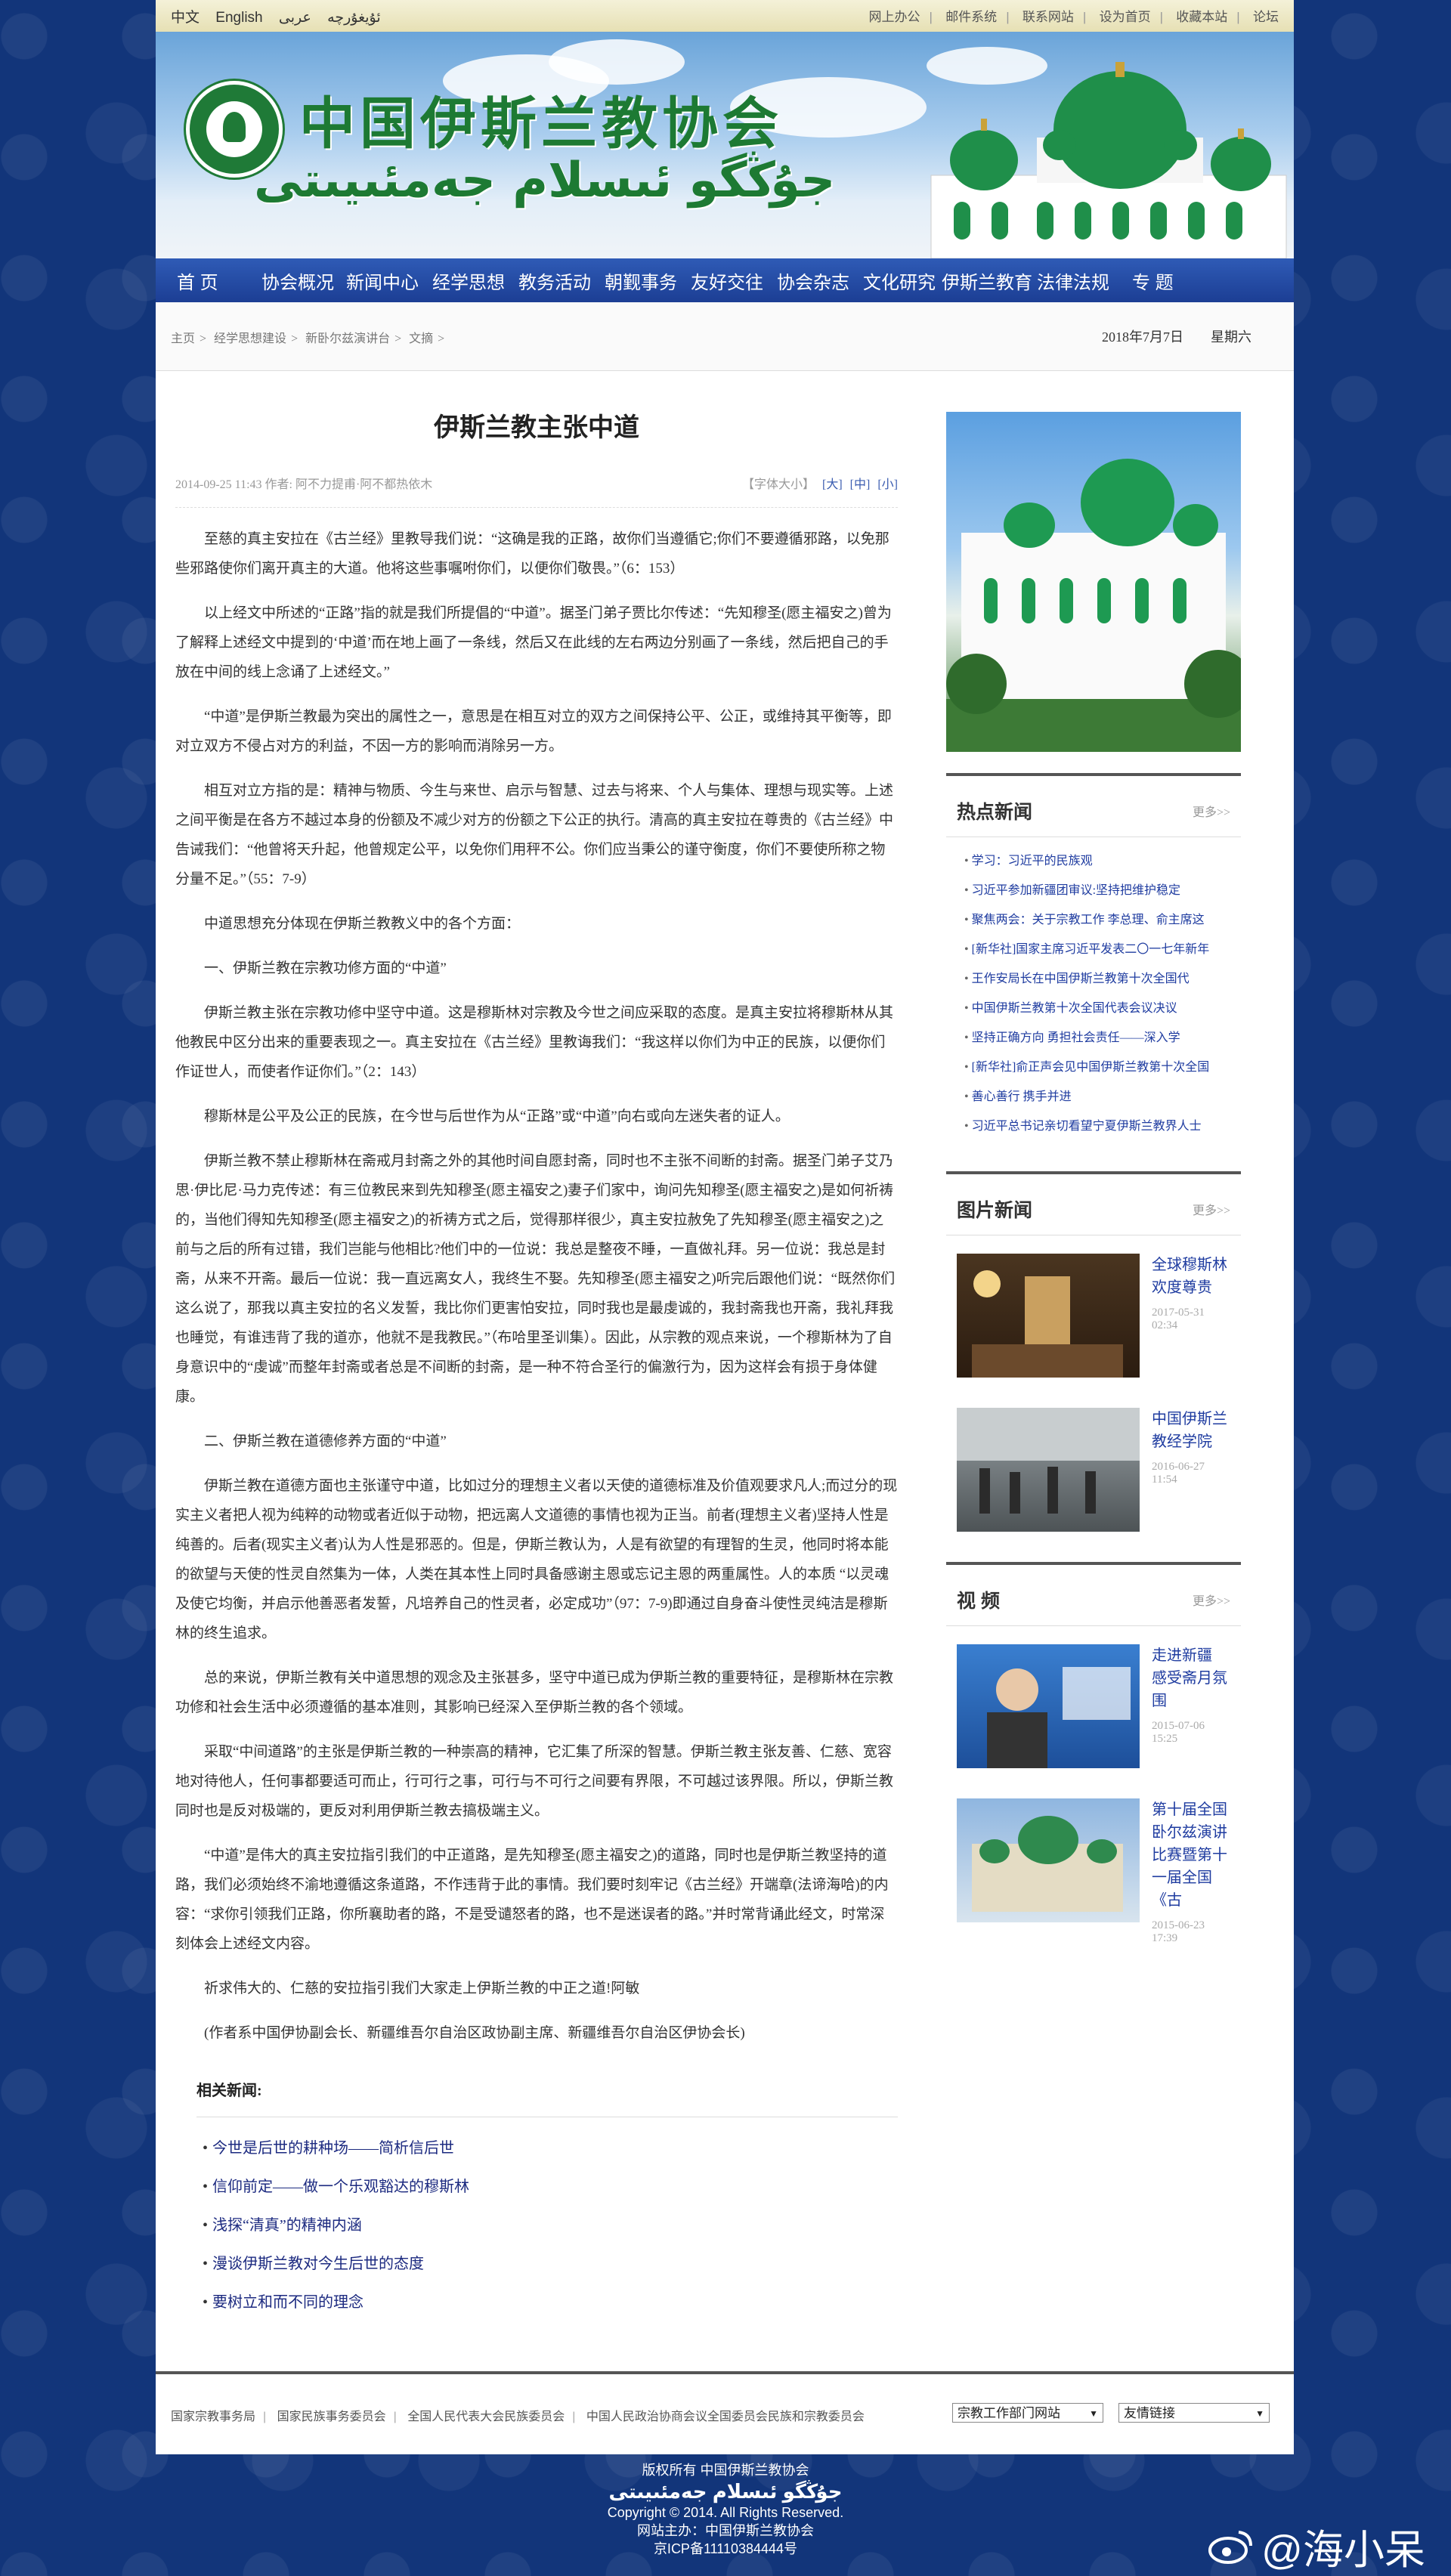 The image size is (1451, 2576). I want to click on related-news-item: 今世是后世的耕种场——简析信后世, so click(551, 2146).